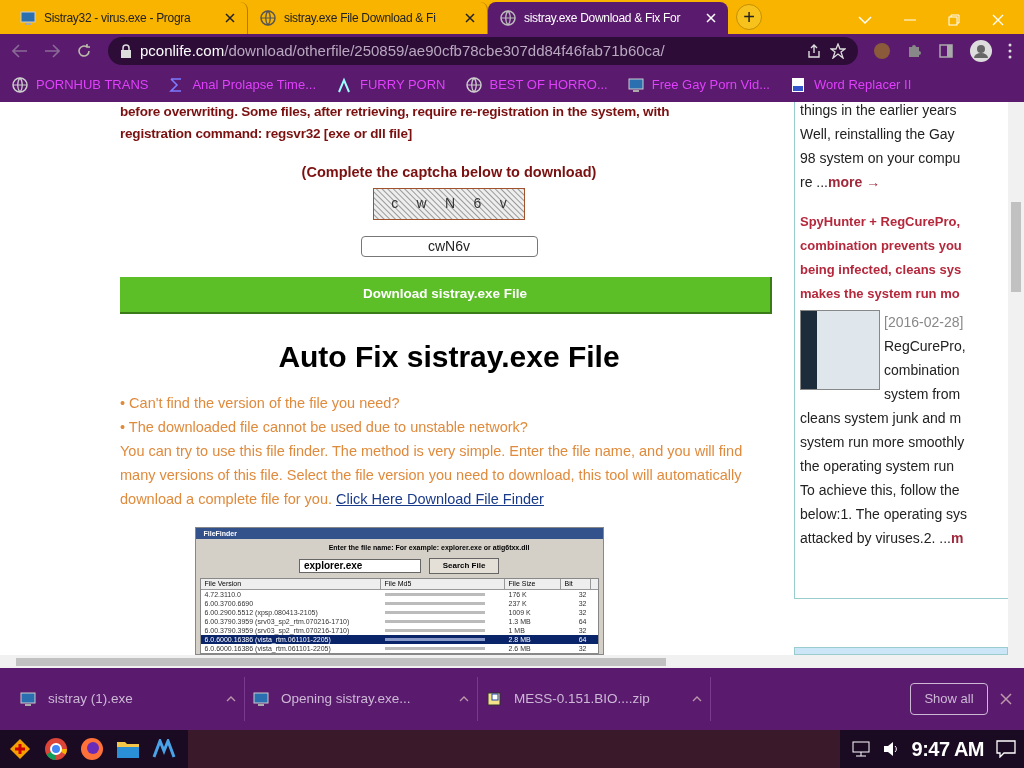 The image size is (1024, 768). Describe the element at coordinates (344, 85) in the screenshot. I see `lambda-icon` at that location.